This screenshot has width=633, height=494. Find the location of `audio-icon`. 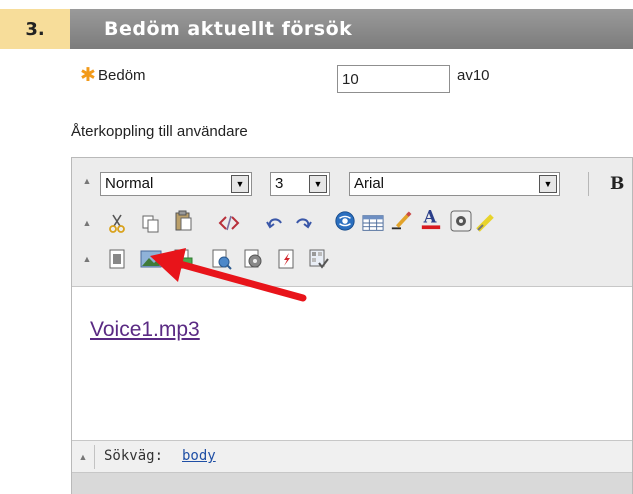

audio-icon is located at coordinates (253, 259).